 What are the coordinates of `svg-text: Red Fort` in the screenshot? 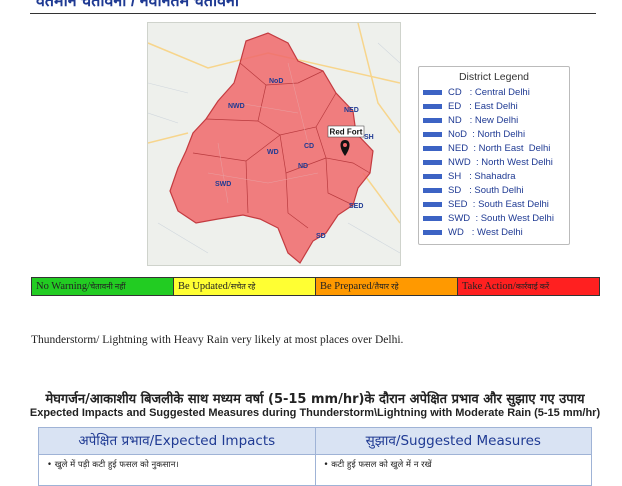 It's located at (346, 132).